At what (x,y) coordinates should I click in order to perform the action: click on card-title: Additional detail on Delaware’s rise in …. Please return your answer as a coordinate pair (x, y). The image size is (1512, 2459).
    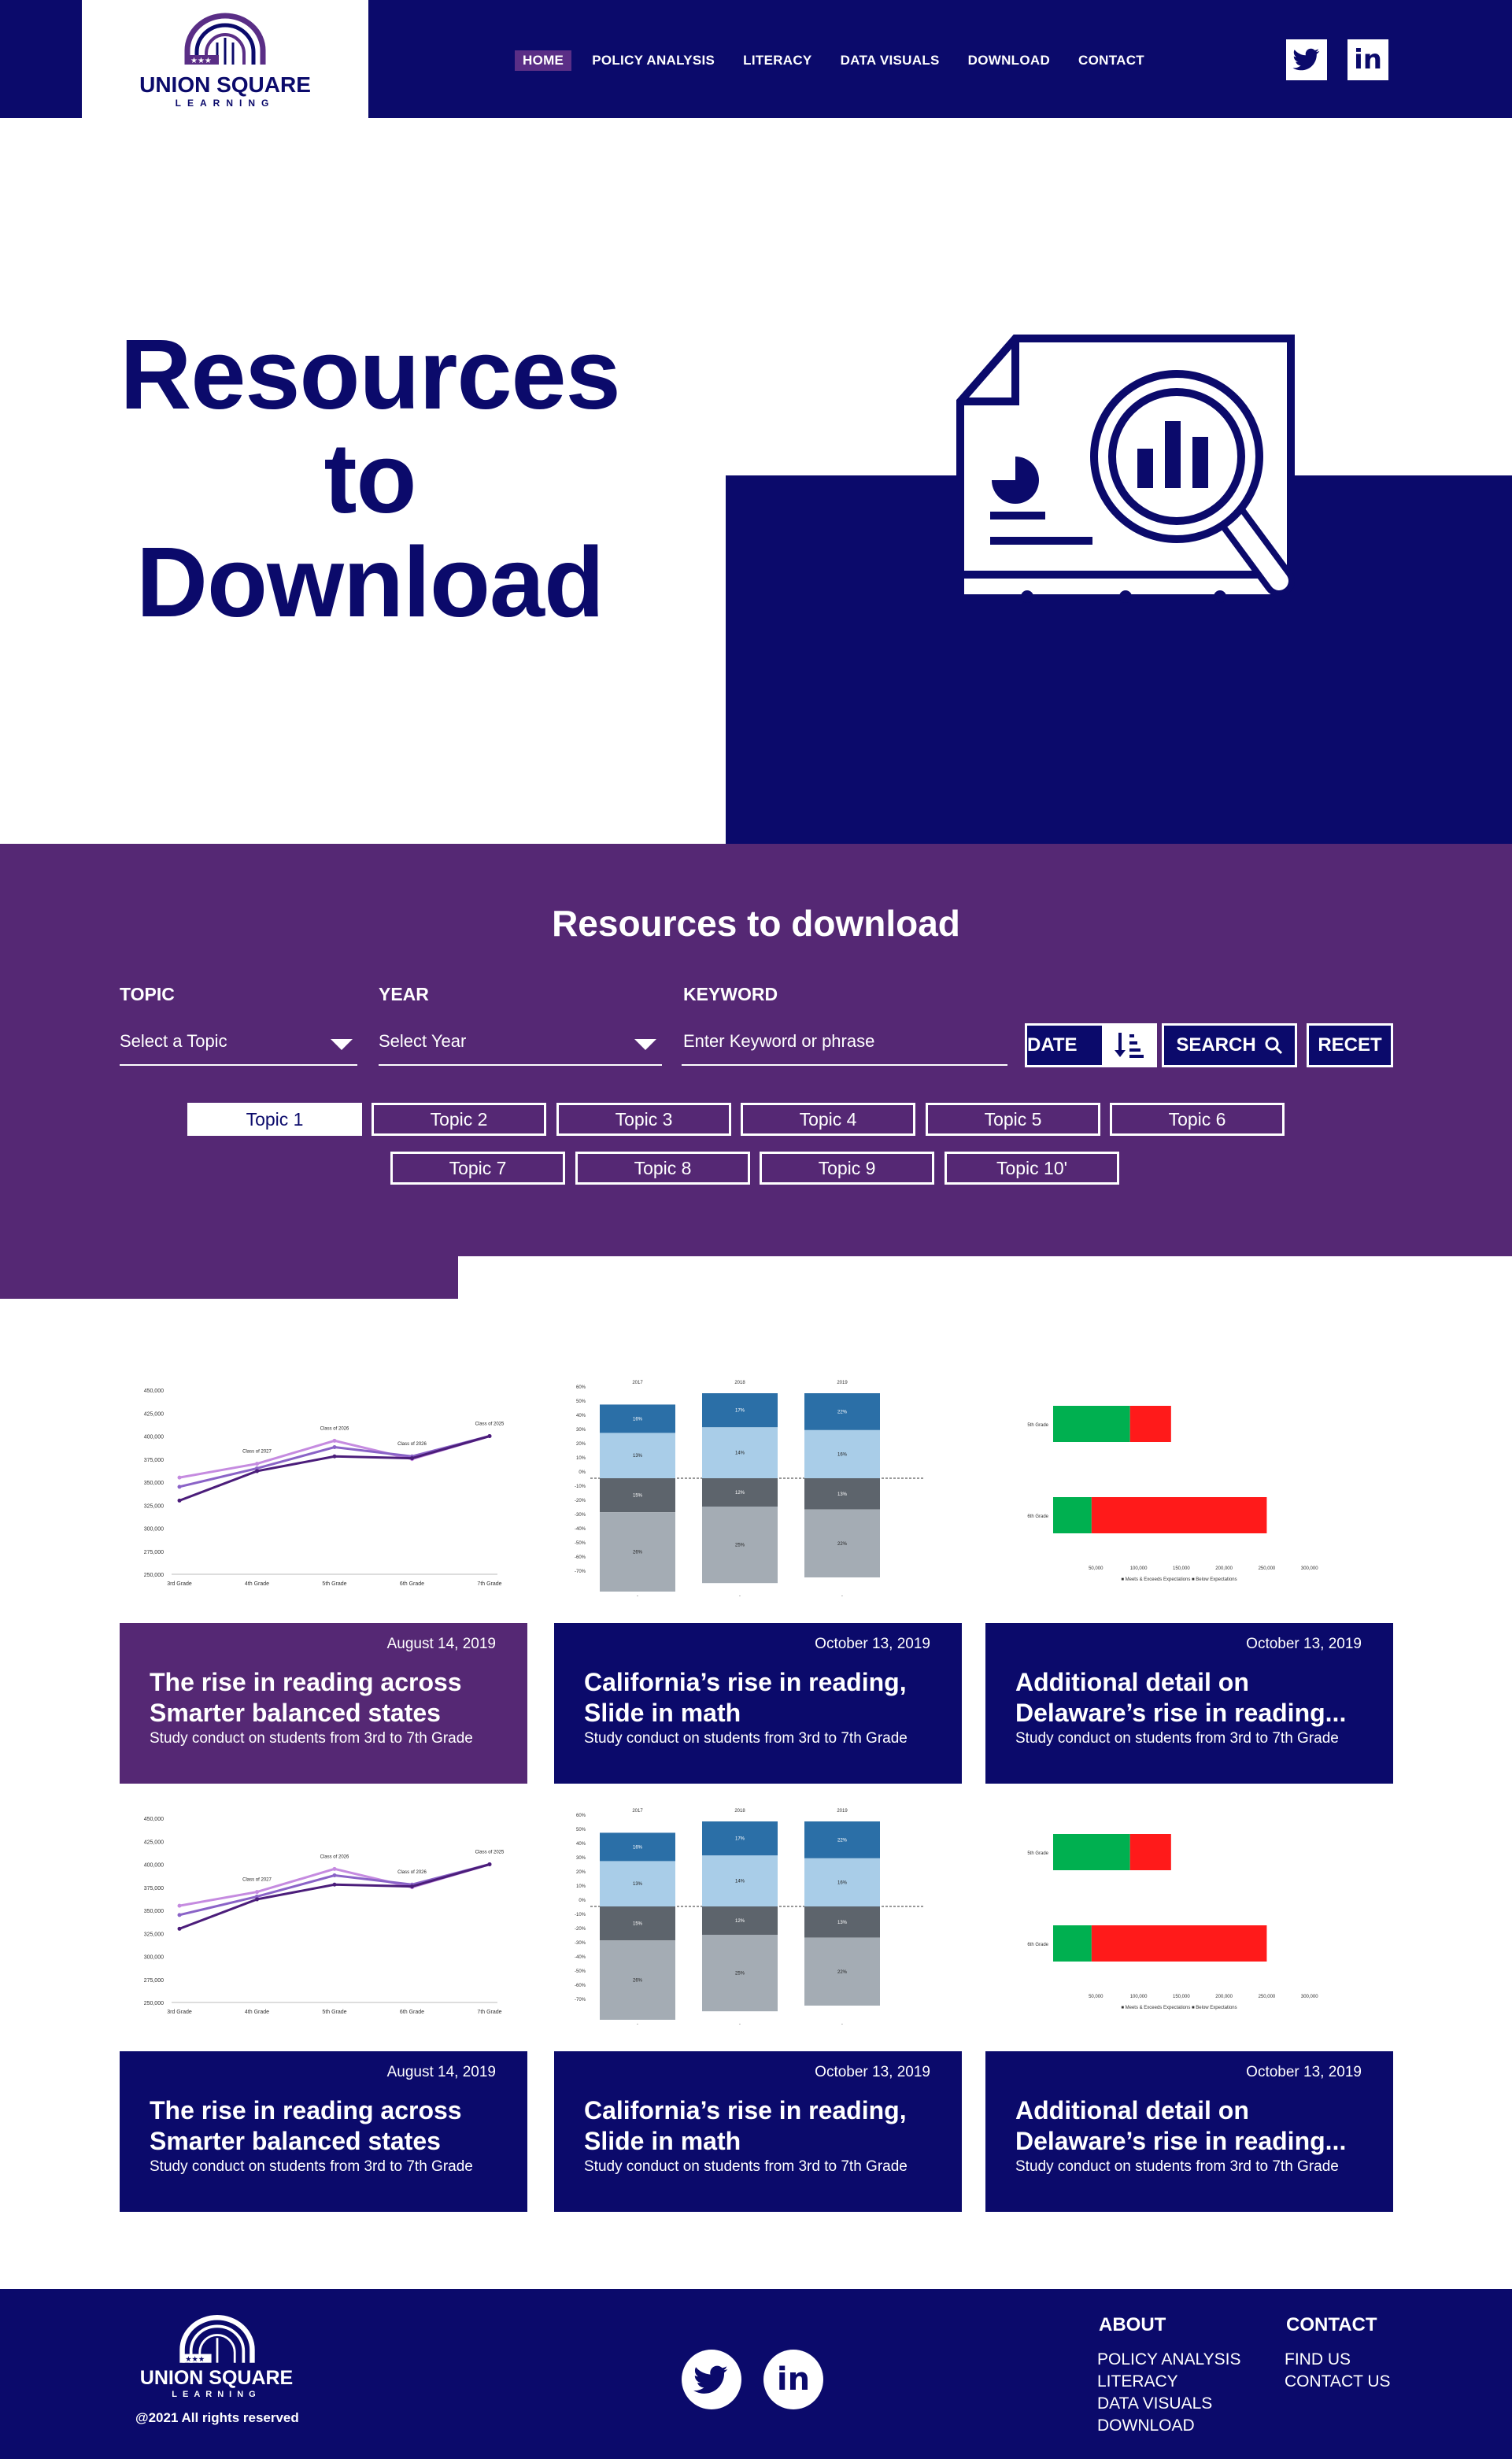
    Looking at the image, I should click on (1181, 1698).